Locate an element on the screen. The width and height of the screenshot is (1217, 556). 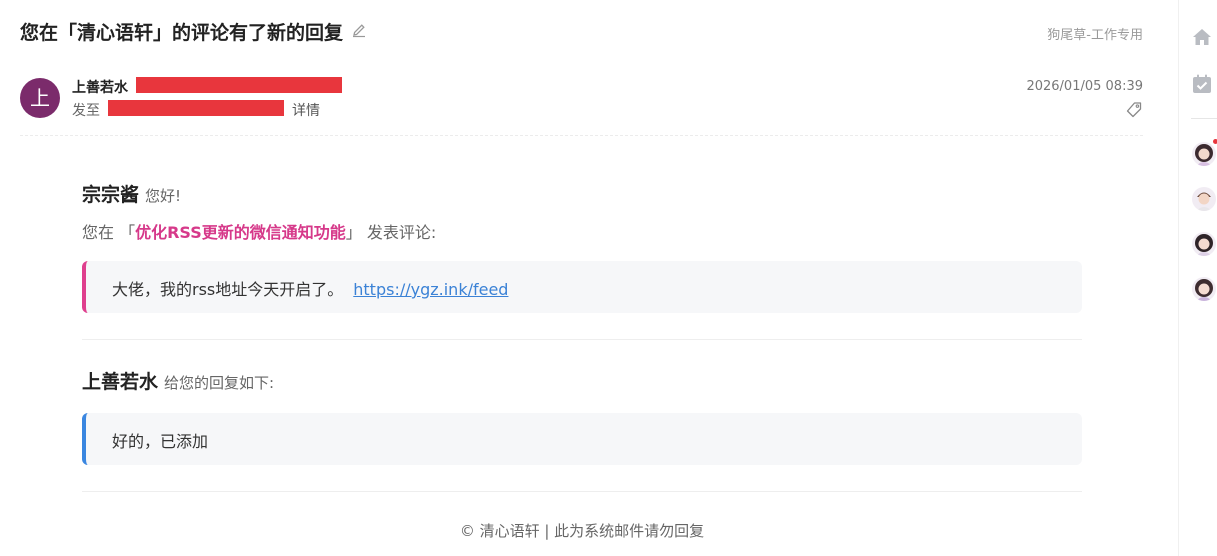
comment-text-wrap: 大佬，我的rss地址今天开启了。 https://ygz.ink/feed is located at coordinates (310, 288).